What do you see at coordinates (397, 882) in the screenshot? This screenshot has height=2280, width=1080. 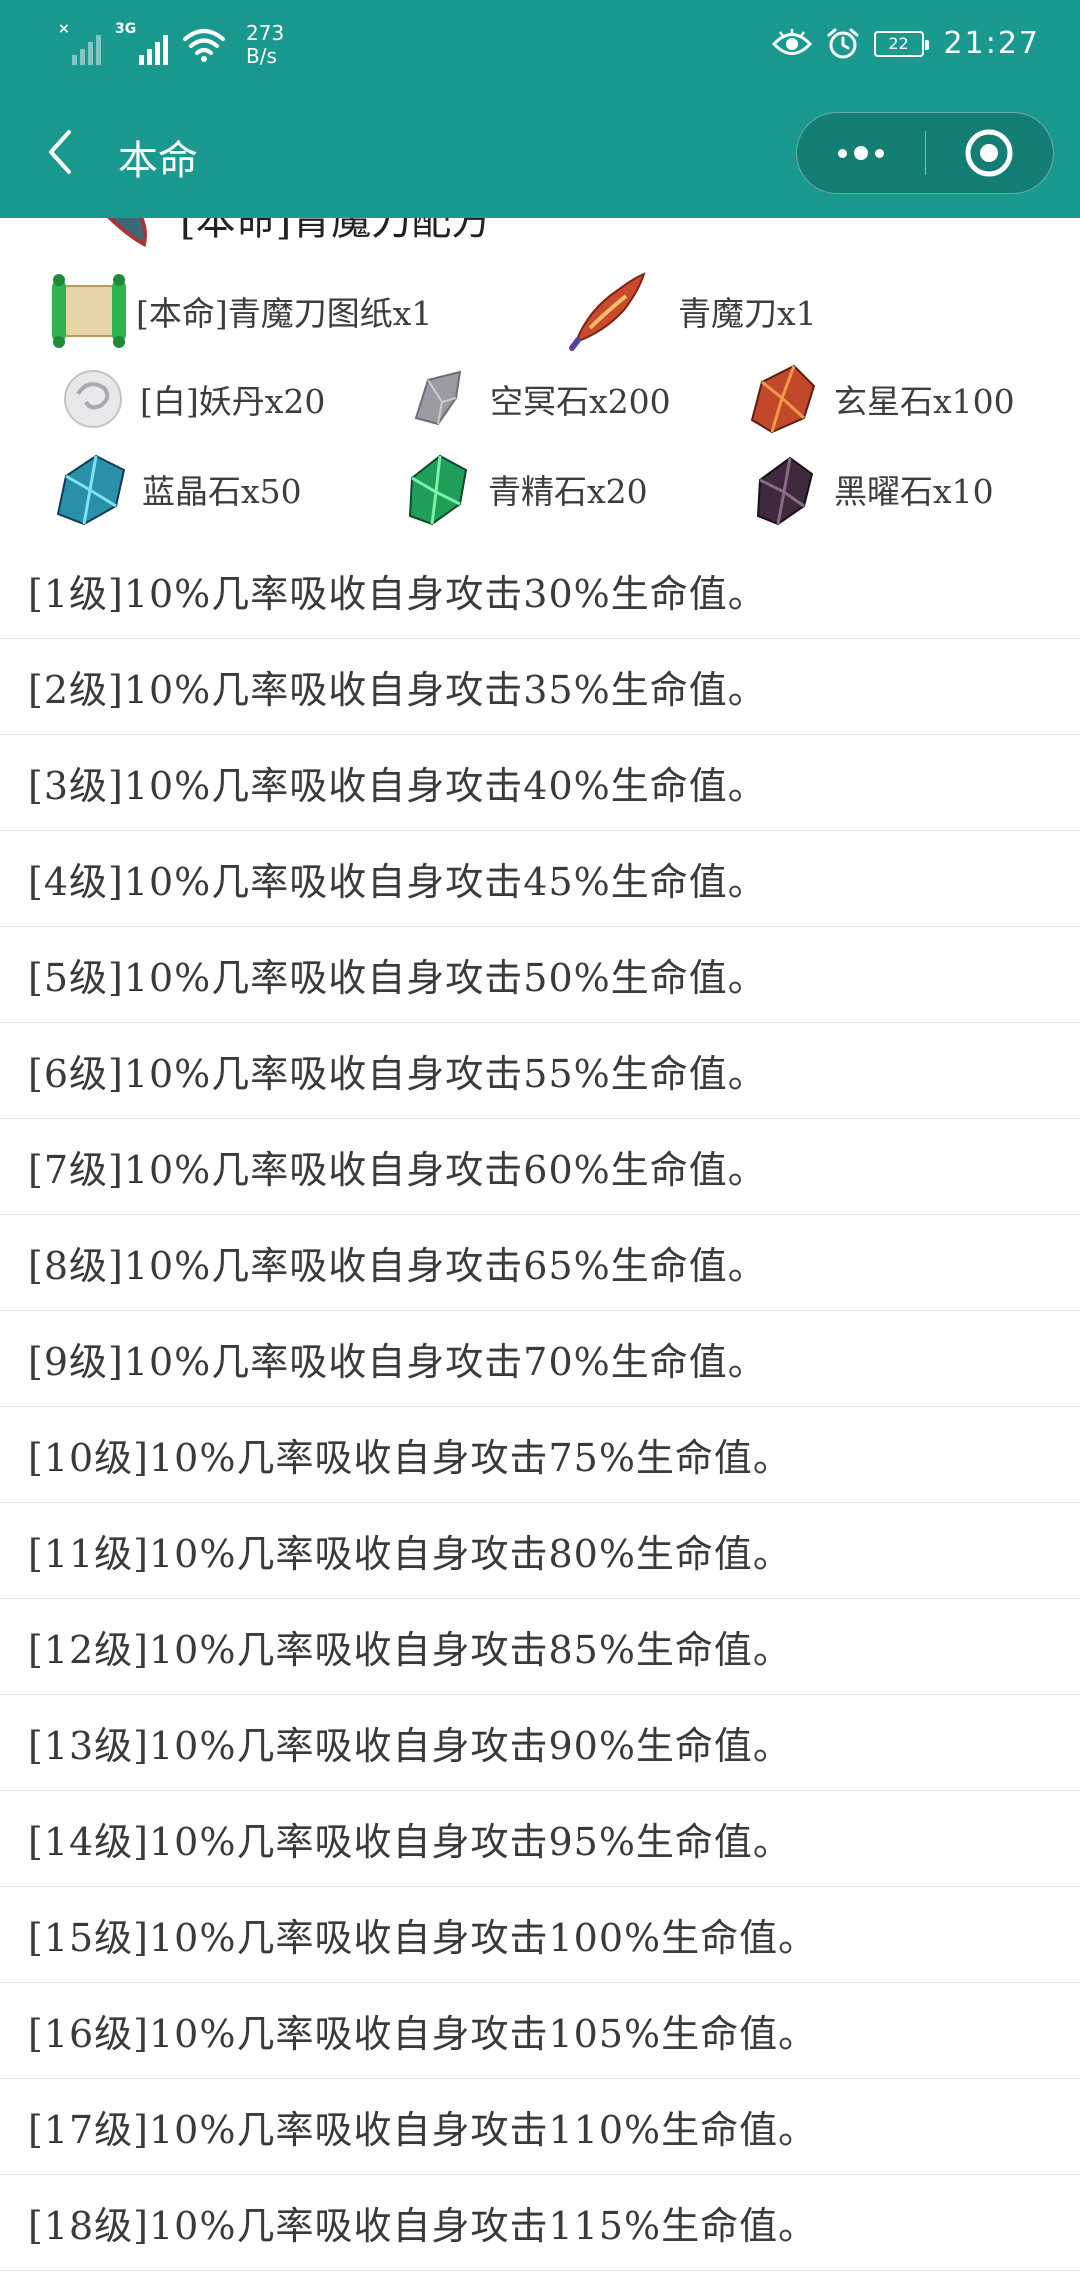 I see `level-text: [4级]10%几率吸收自身攻击45%生命值。` at bounding box center [397, 882].